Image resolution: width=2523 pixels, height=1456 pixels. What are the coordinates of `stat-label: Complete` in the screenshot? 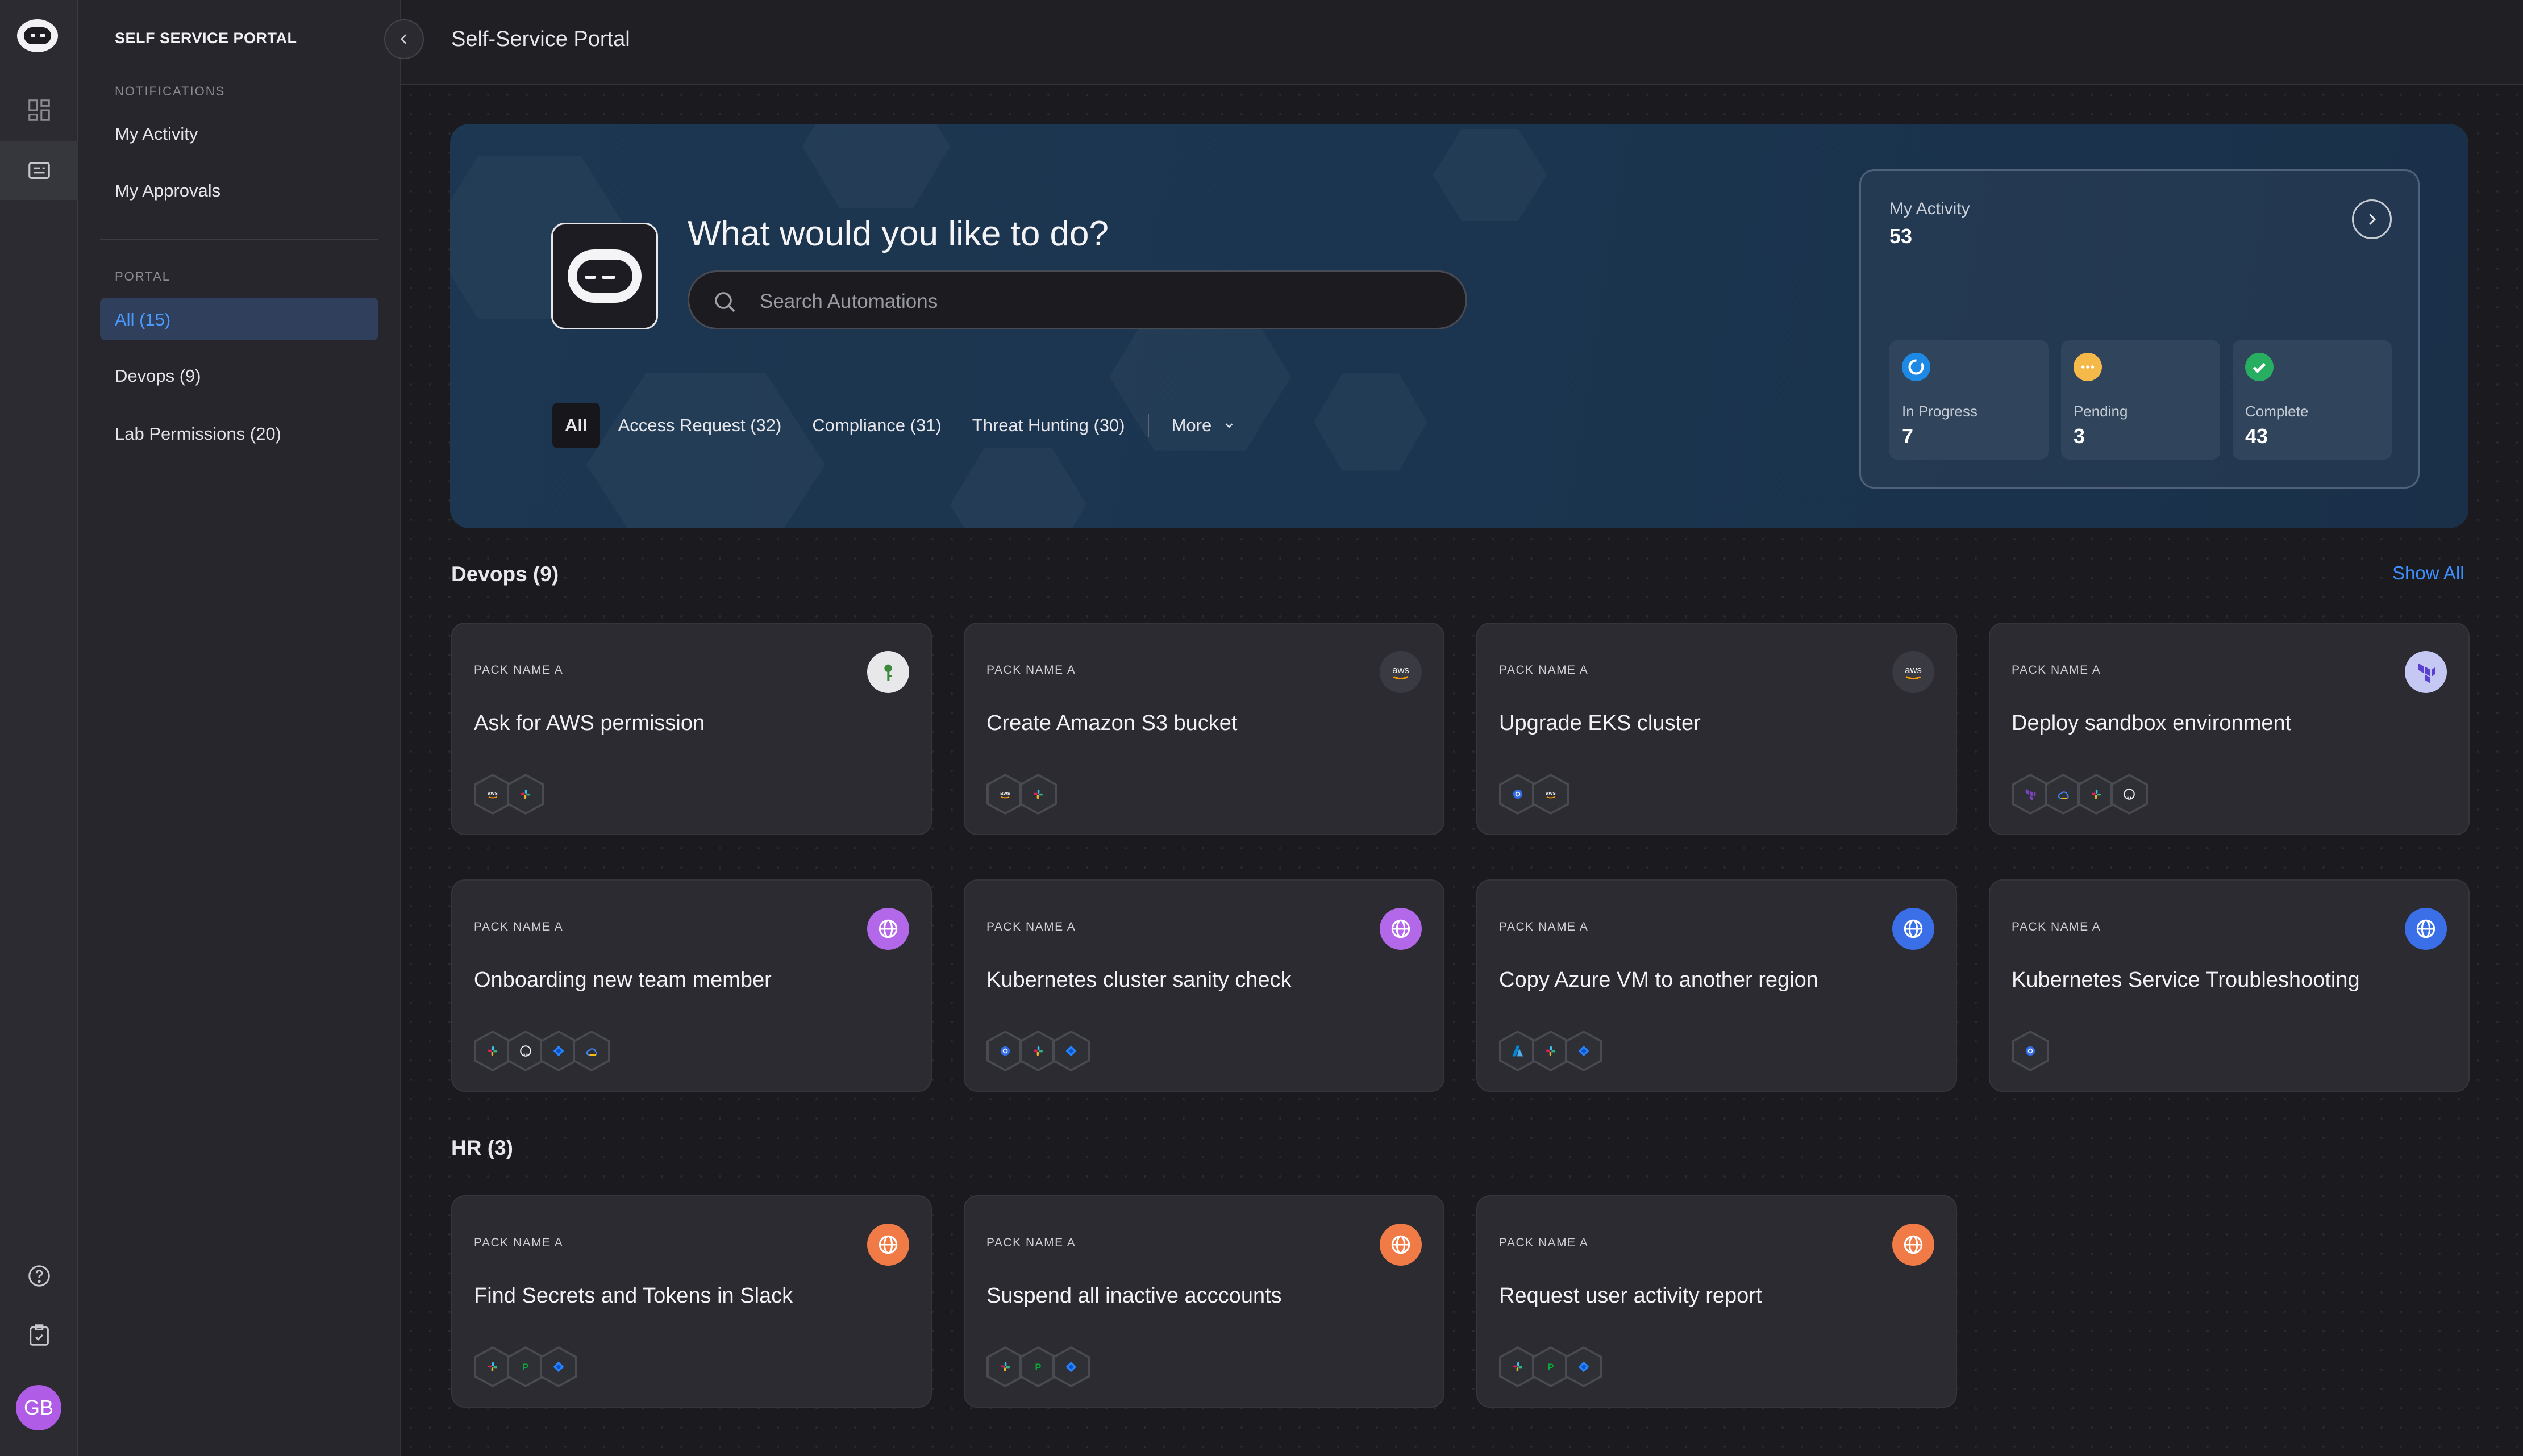 It's located at (2277, 411).